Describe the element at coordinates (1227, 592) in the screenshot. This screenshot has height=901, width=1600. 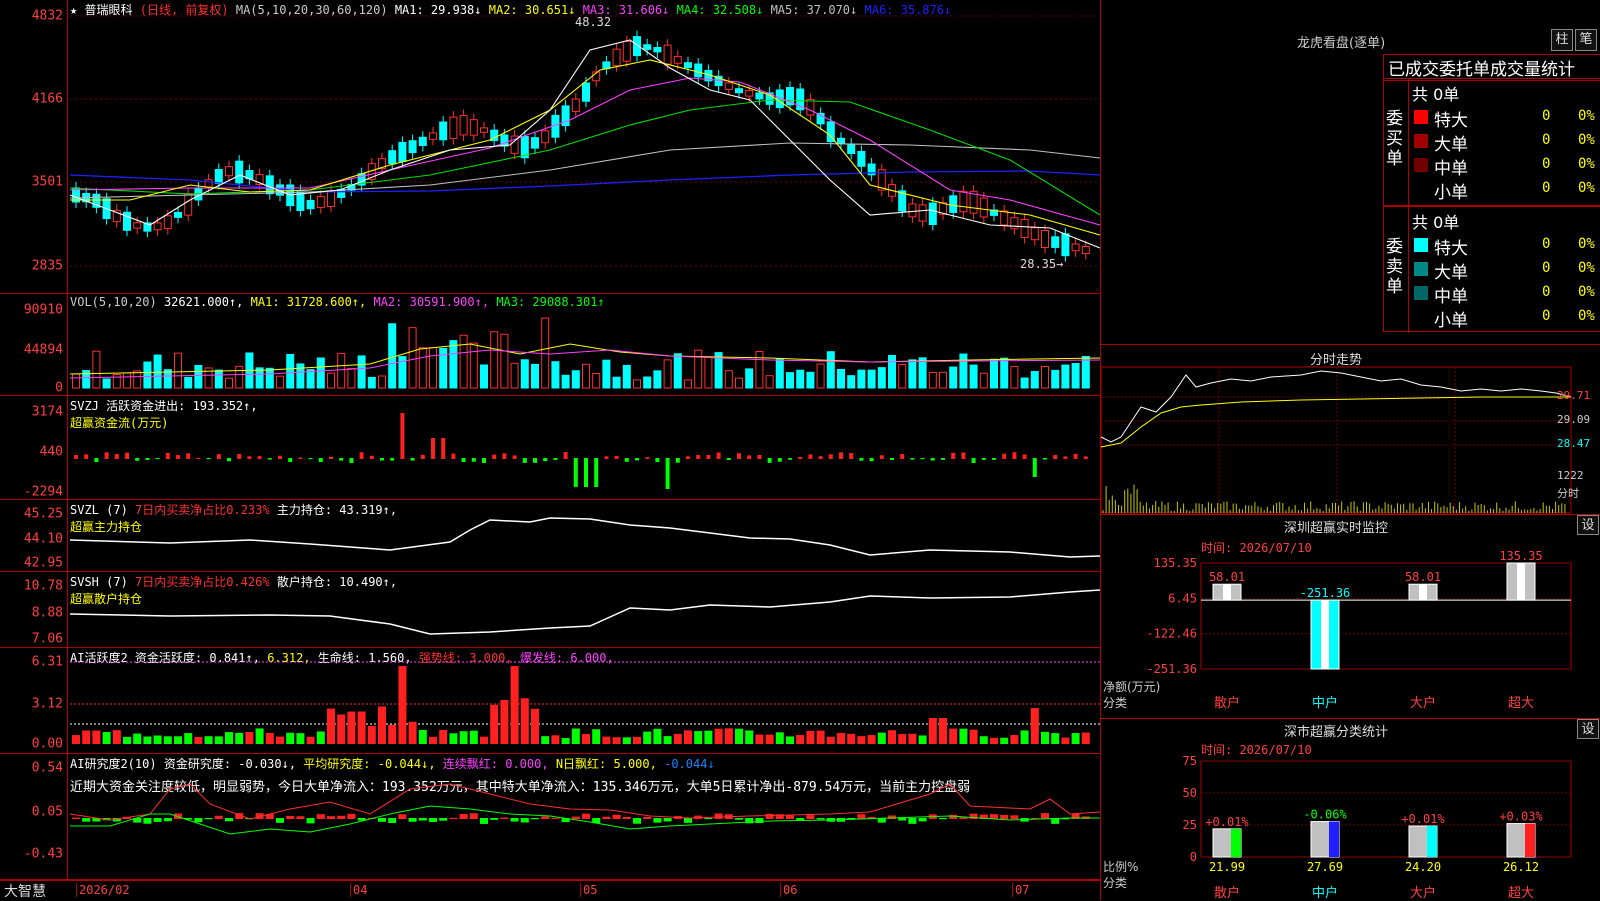
I see `monitor-bar-highlight` at that location.